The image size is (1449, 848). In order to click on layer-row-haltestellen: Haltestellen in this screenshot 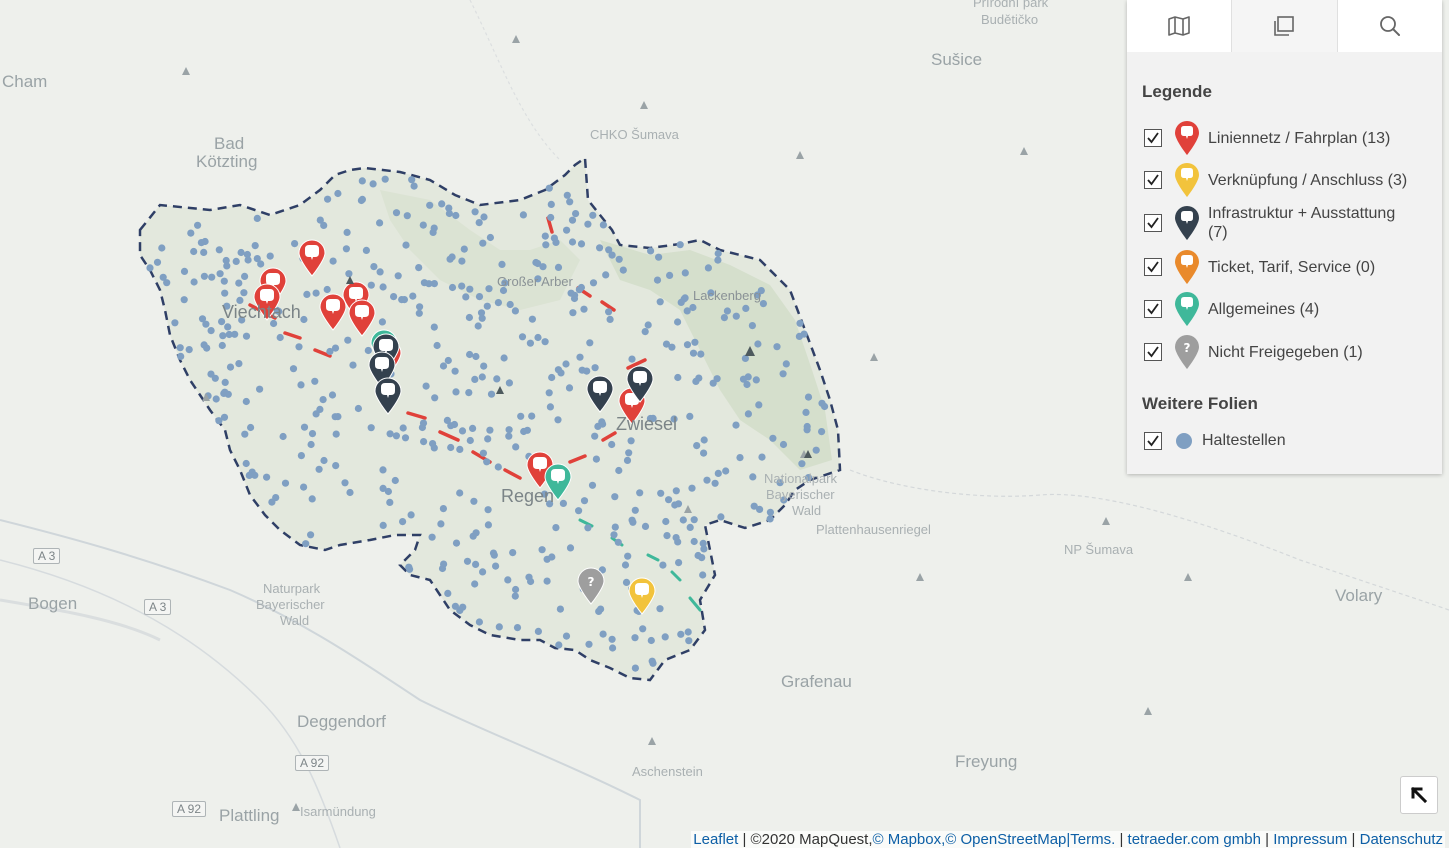, I will do `click(1215, 441)`.